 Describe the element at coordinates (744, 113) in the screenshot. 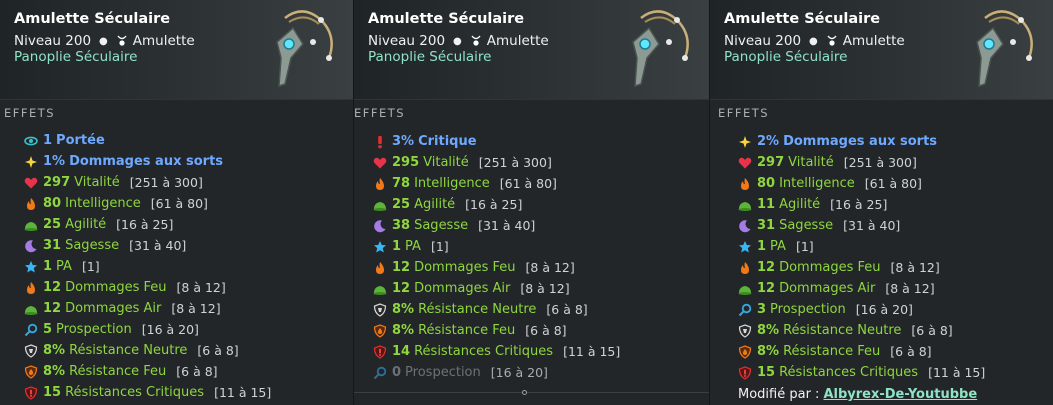

I see `effects-header: EFFETS` at that location.